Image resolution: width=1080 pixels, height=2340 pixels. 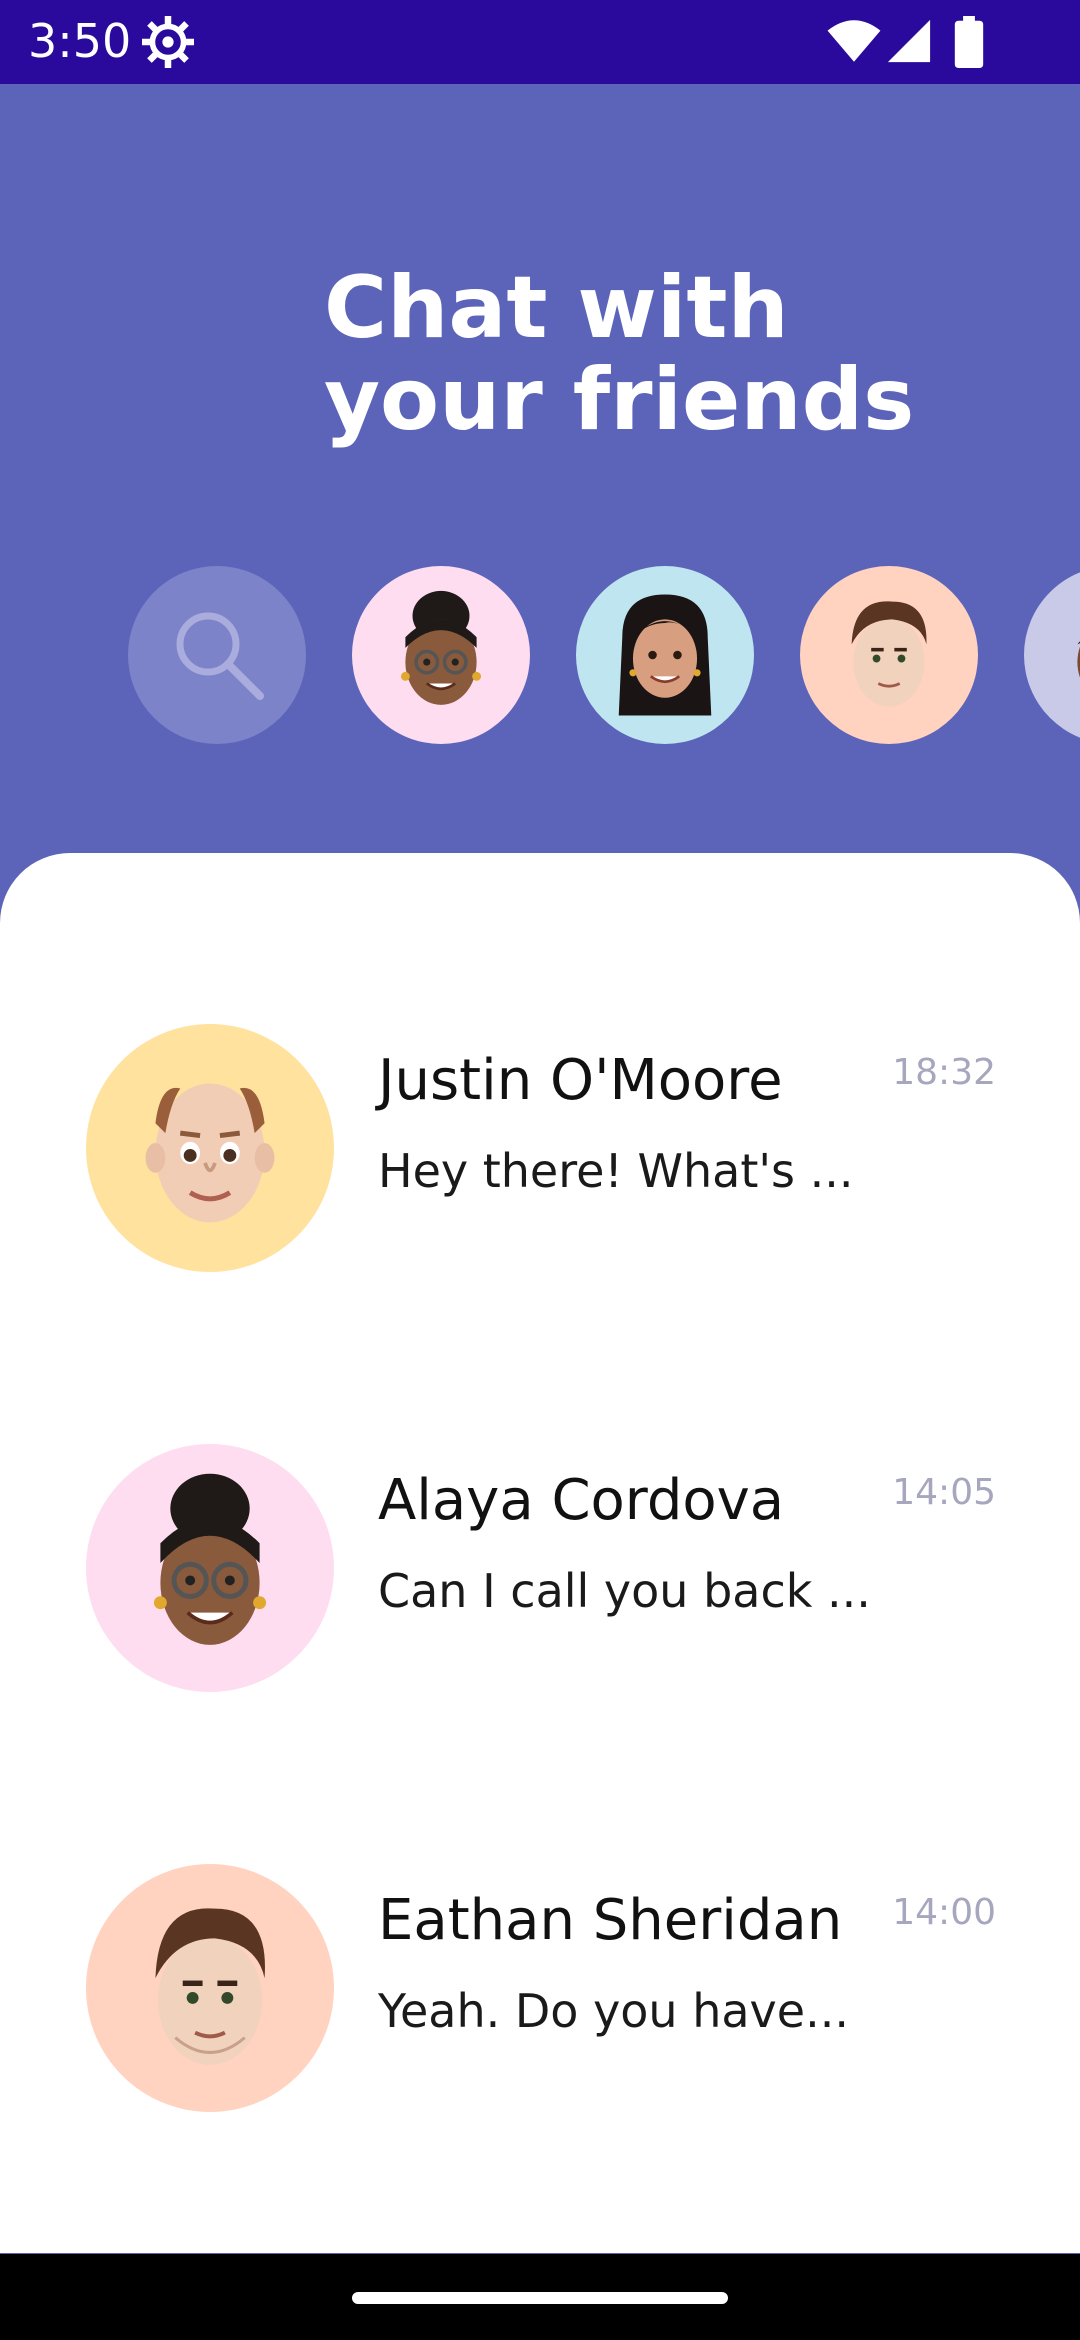 What do you see at coordinates (210, 1153) in the screenshot?
I see `justin-omoore-avatar` at bounding box center [210, 1153].